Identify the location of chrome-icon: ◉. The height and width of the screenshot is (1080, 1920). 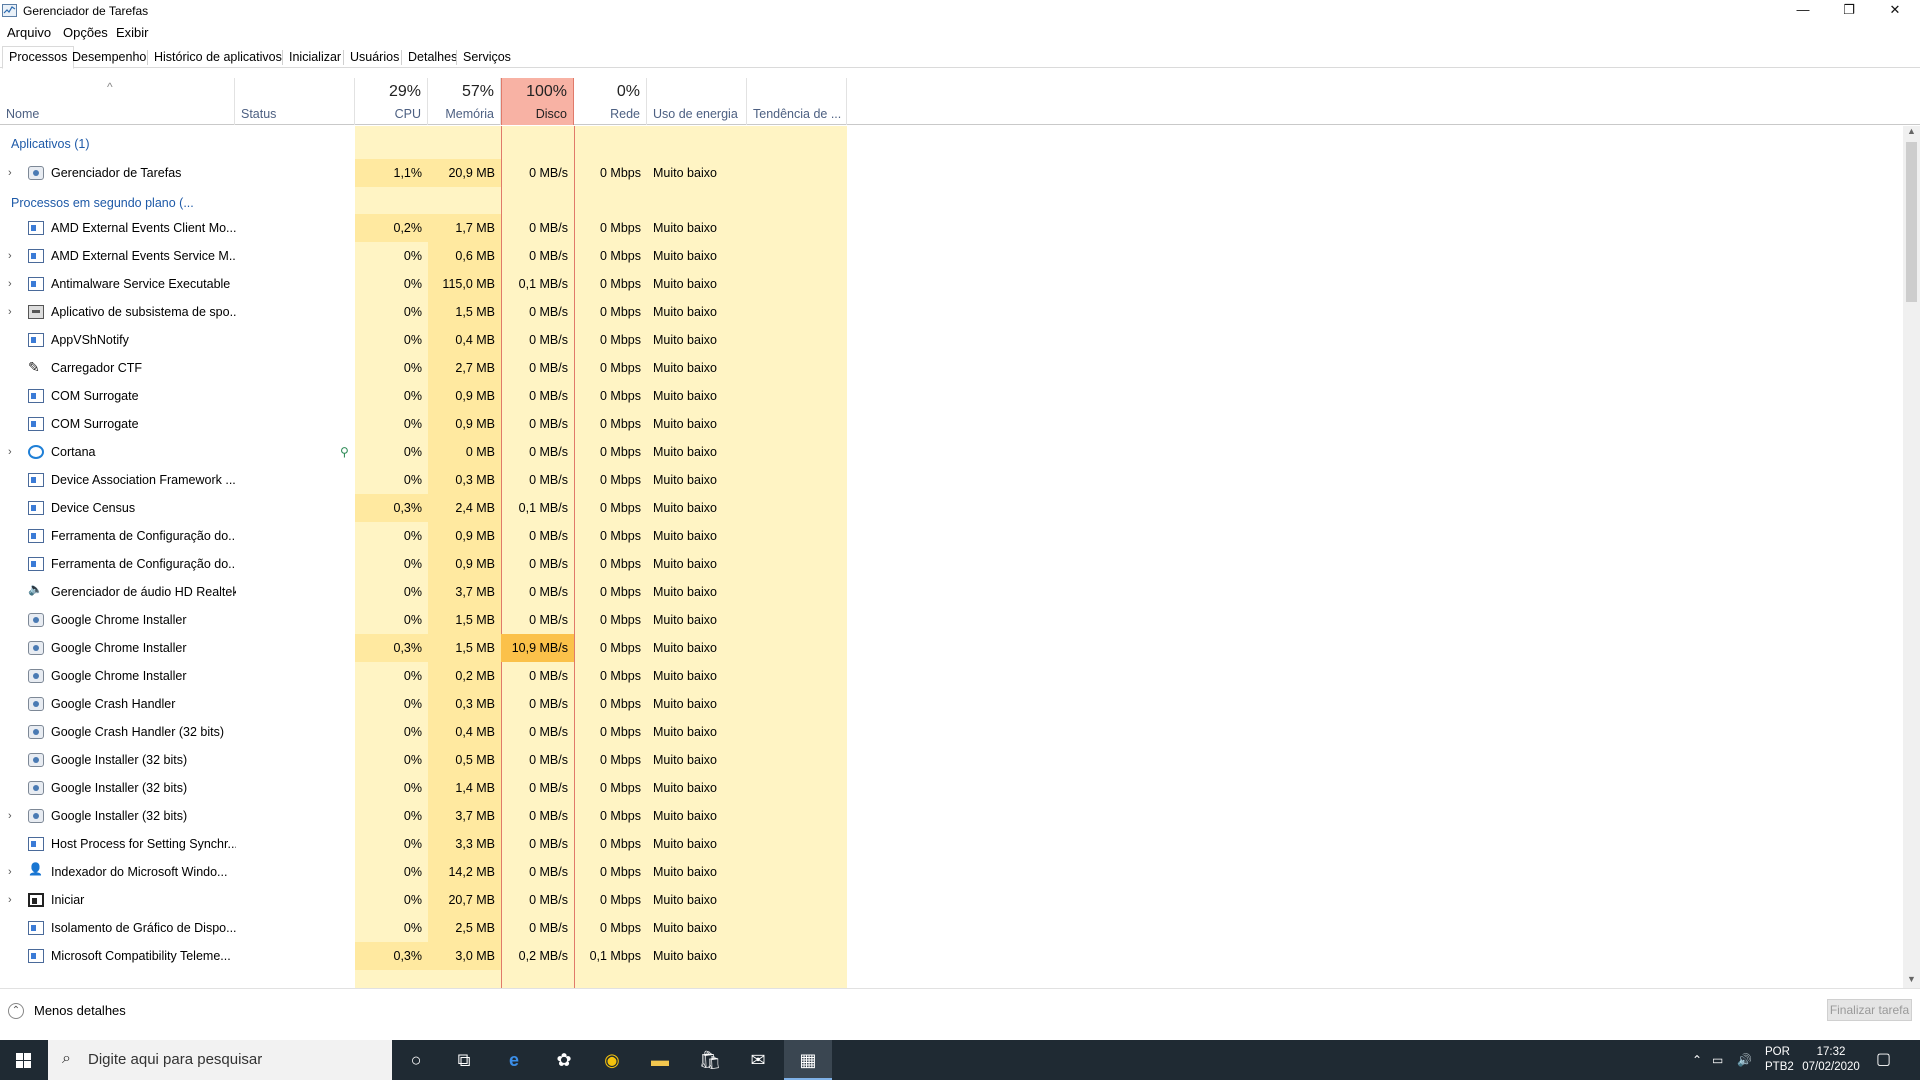
(612, 1060).